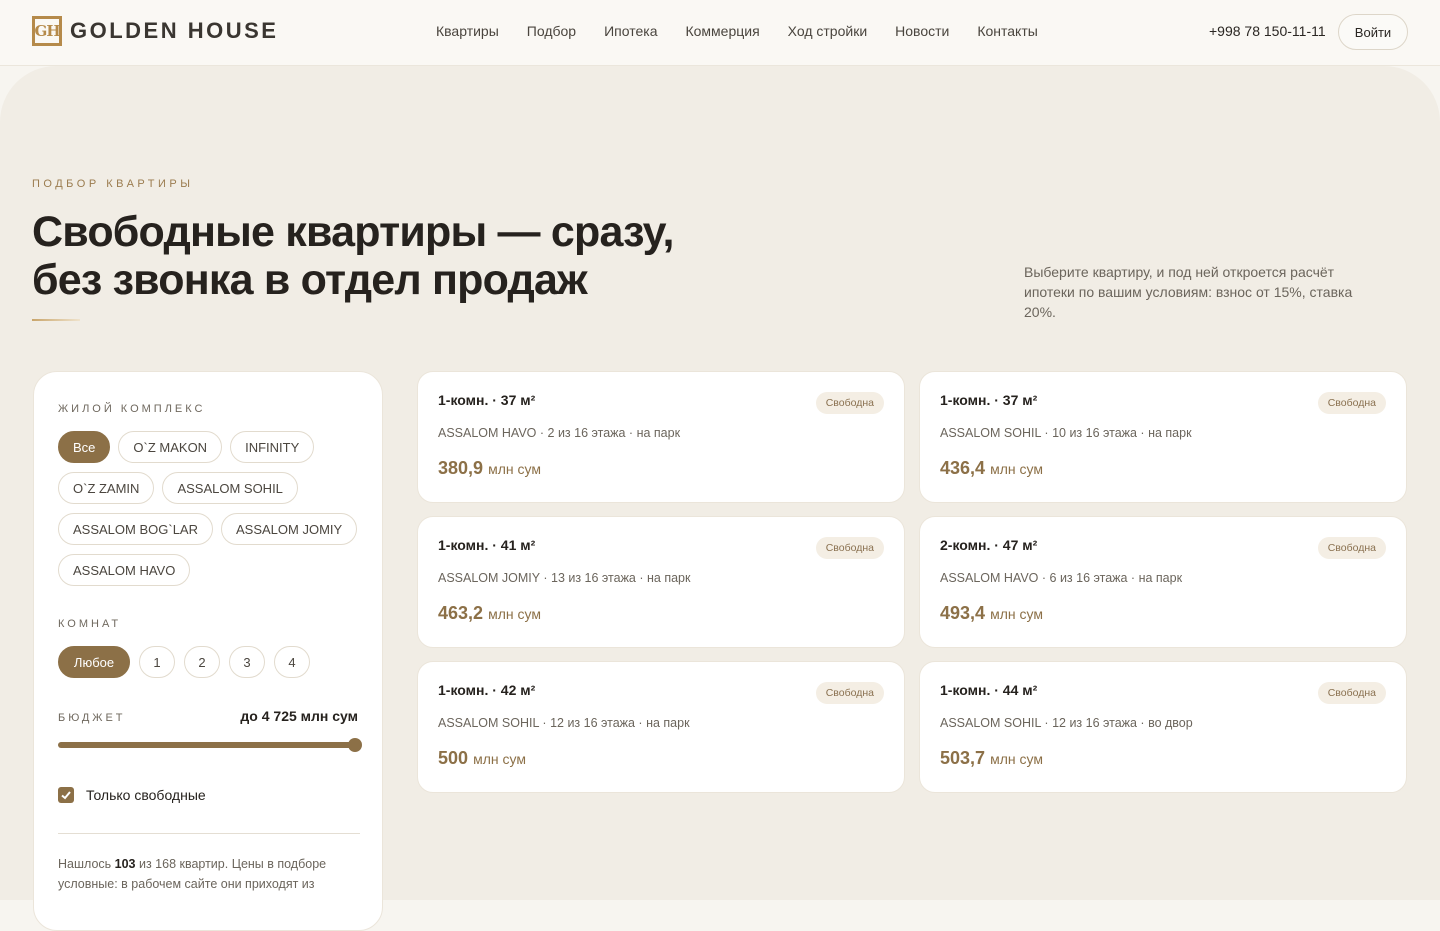 This screenshot has width=1440, height=931. Describe the element at coordinates (1066, 723) in the screenshot. I see `card-details: ASSALOM SOHIL · 12 из 16 этажа · во двор` at that location.